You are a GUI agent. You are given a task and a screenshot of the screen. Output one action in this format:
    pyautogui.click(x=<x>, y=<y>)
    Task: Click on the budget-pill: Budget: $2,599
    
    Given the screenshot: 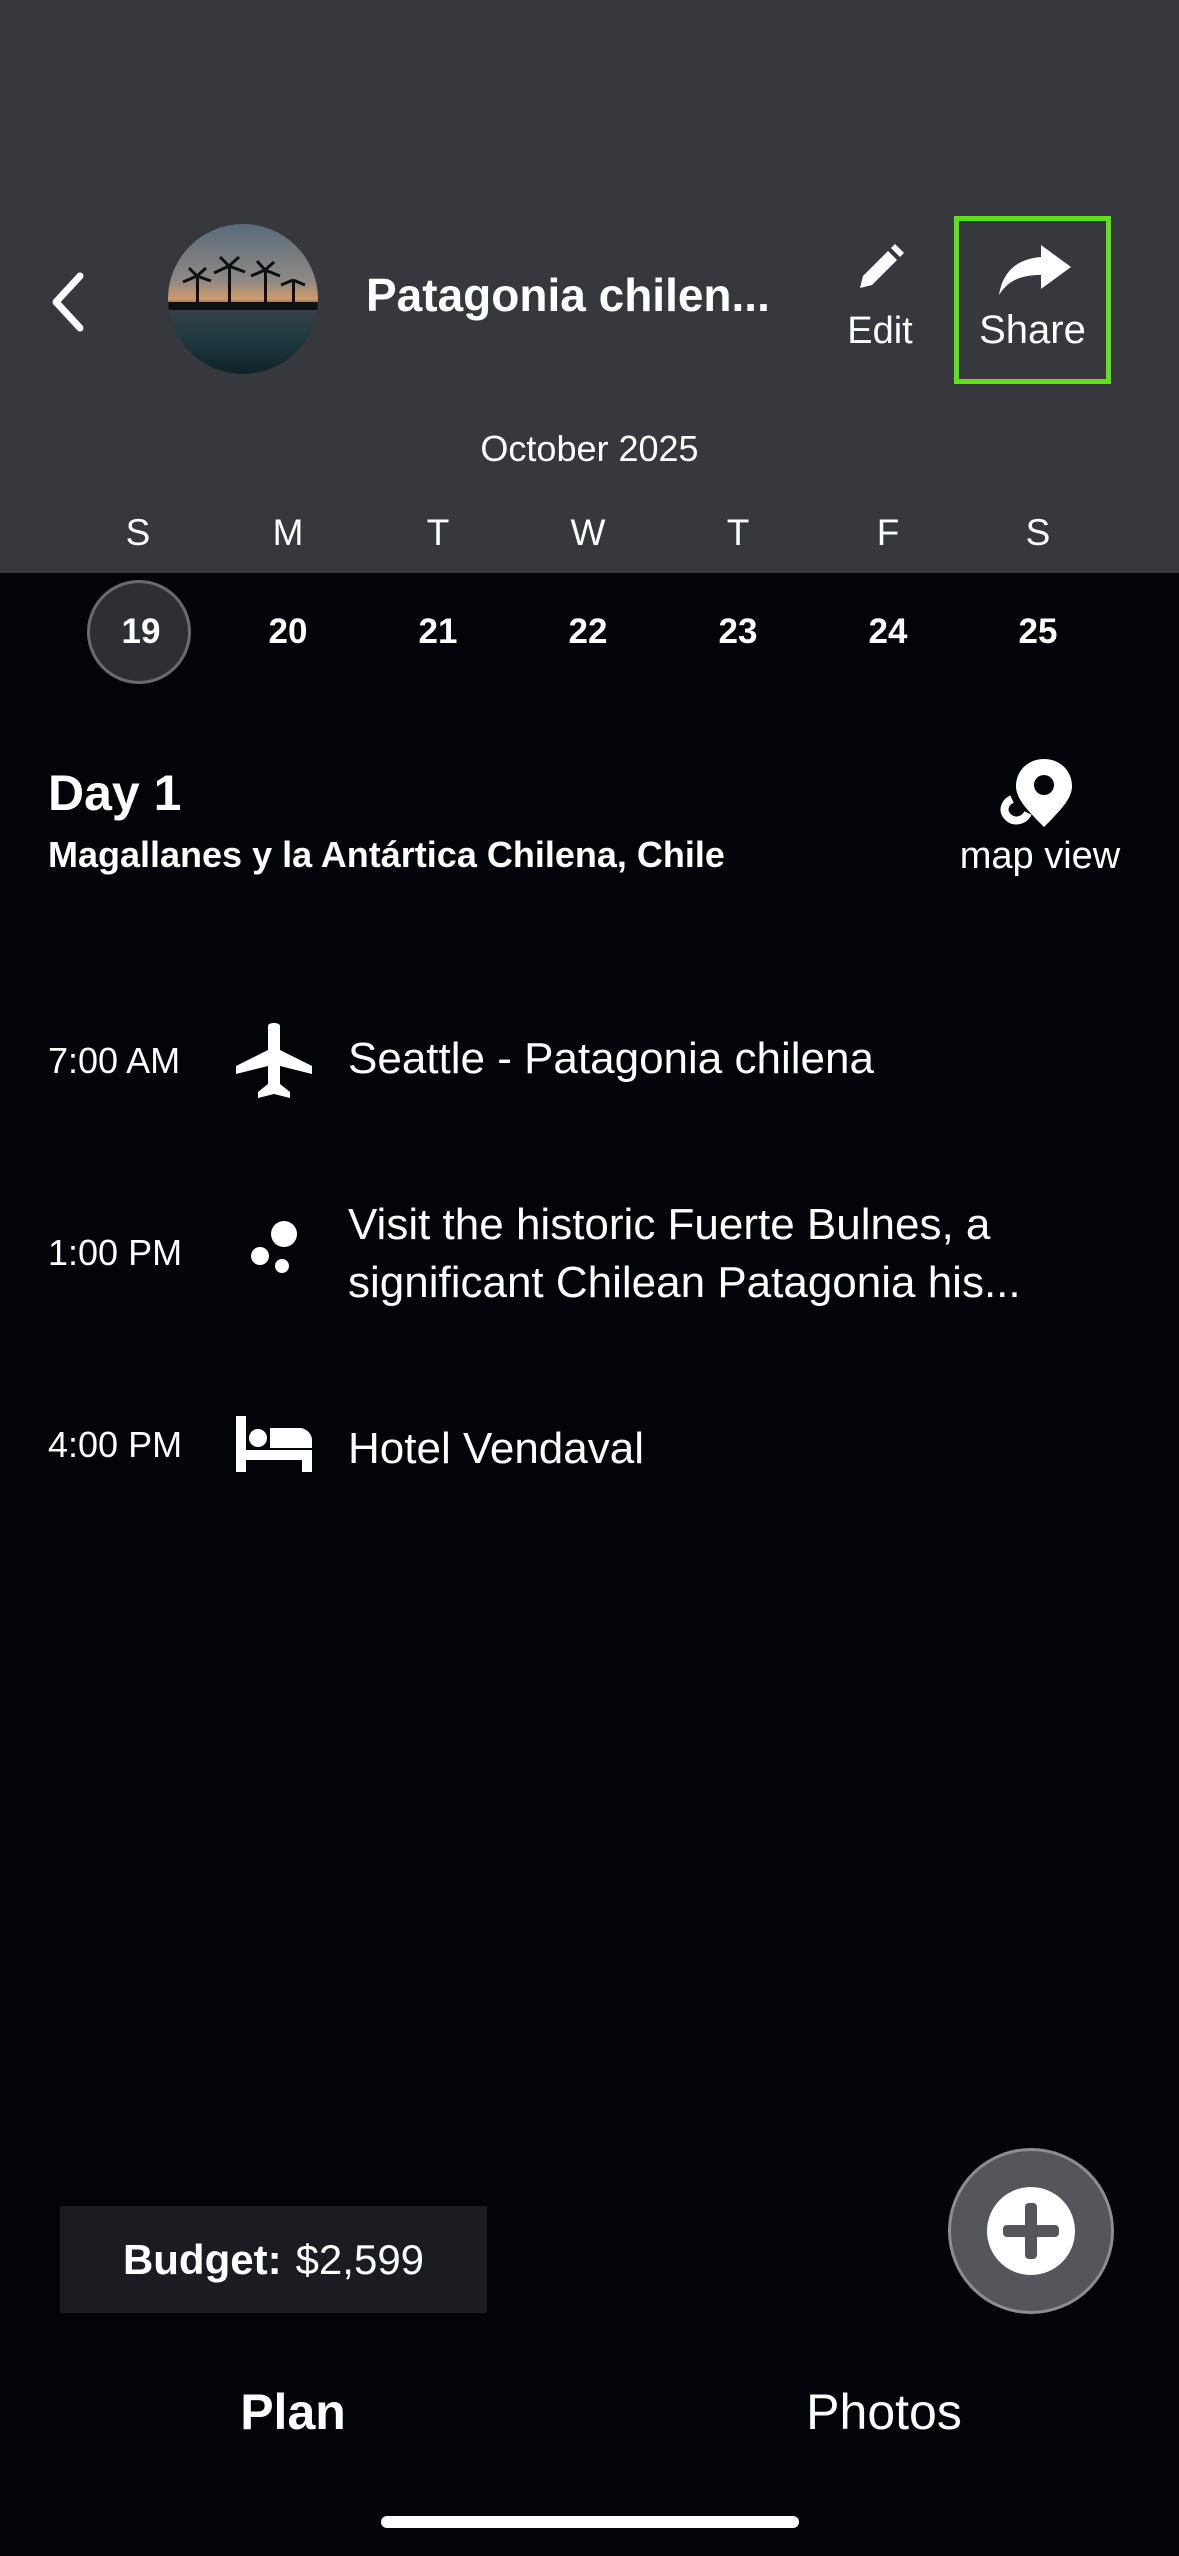 What is the action you would take?
    pyautogui.click(x=273, y=2259)
    